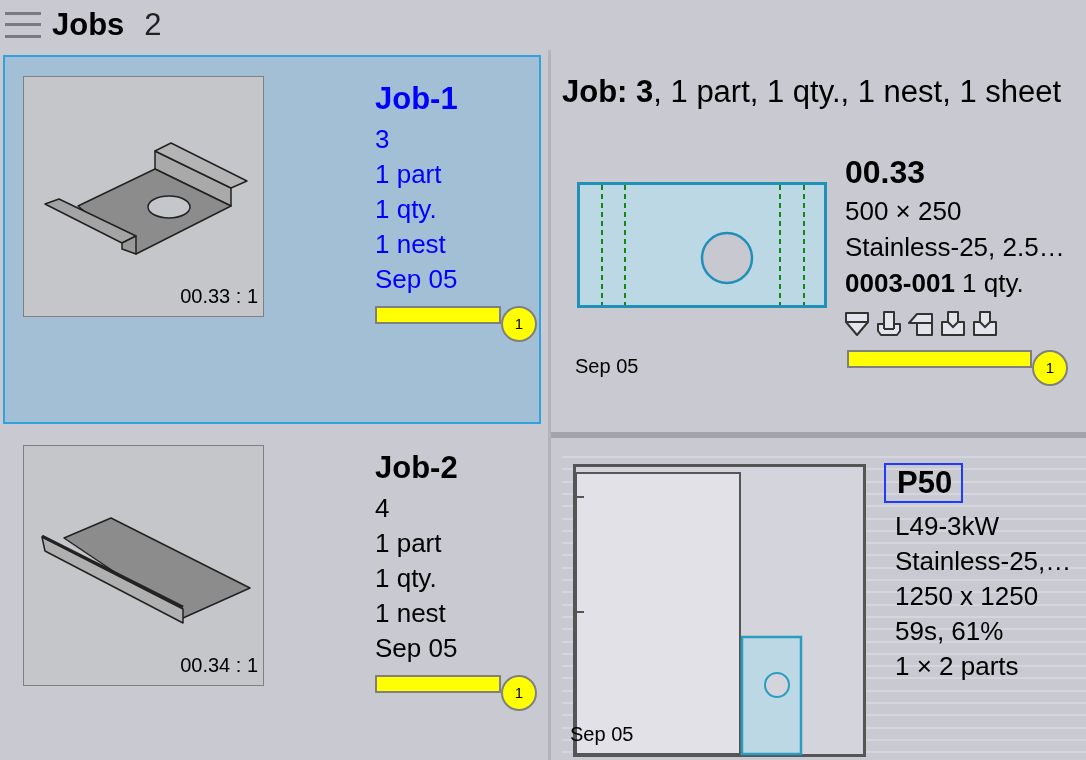  I want to click on wedge-down-icon, so click(857, 324).